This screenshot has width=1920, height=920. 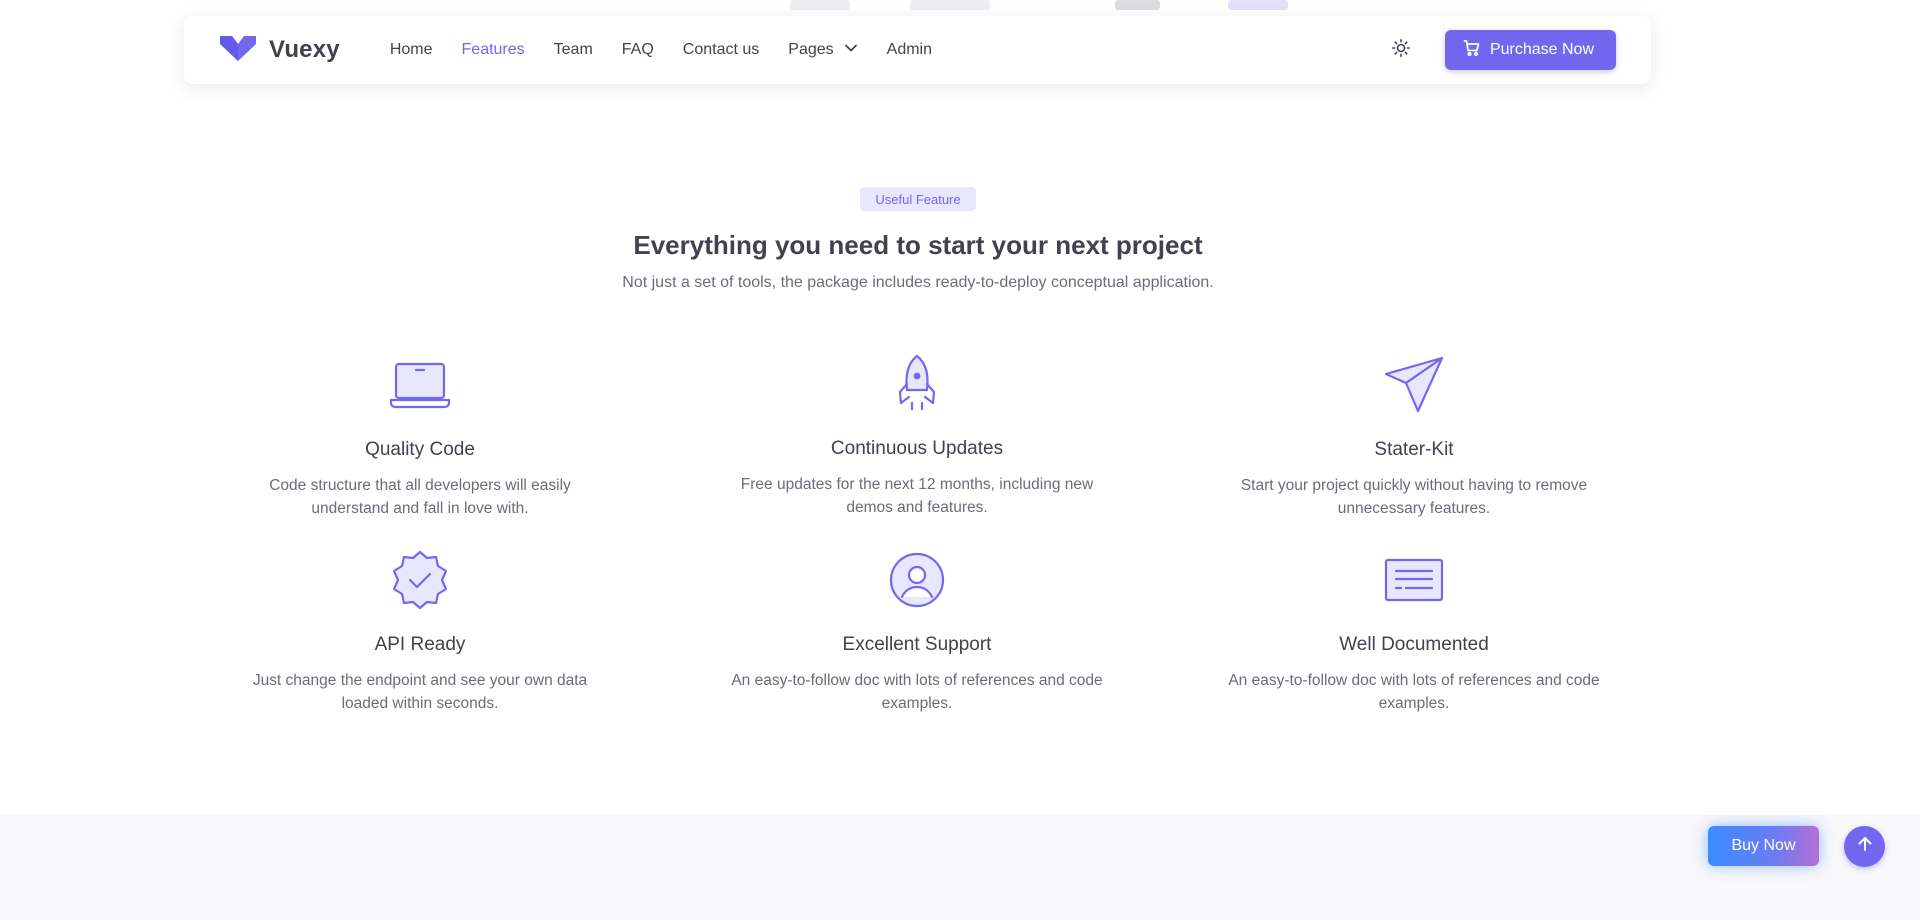 What do you see at coordinates (420, 385) in the screenshot?
I see `laptop-icon` at bounding box center [420, 385].